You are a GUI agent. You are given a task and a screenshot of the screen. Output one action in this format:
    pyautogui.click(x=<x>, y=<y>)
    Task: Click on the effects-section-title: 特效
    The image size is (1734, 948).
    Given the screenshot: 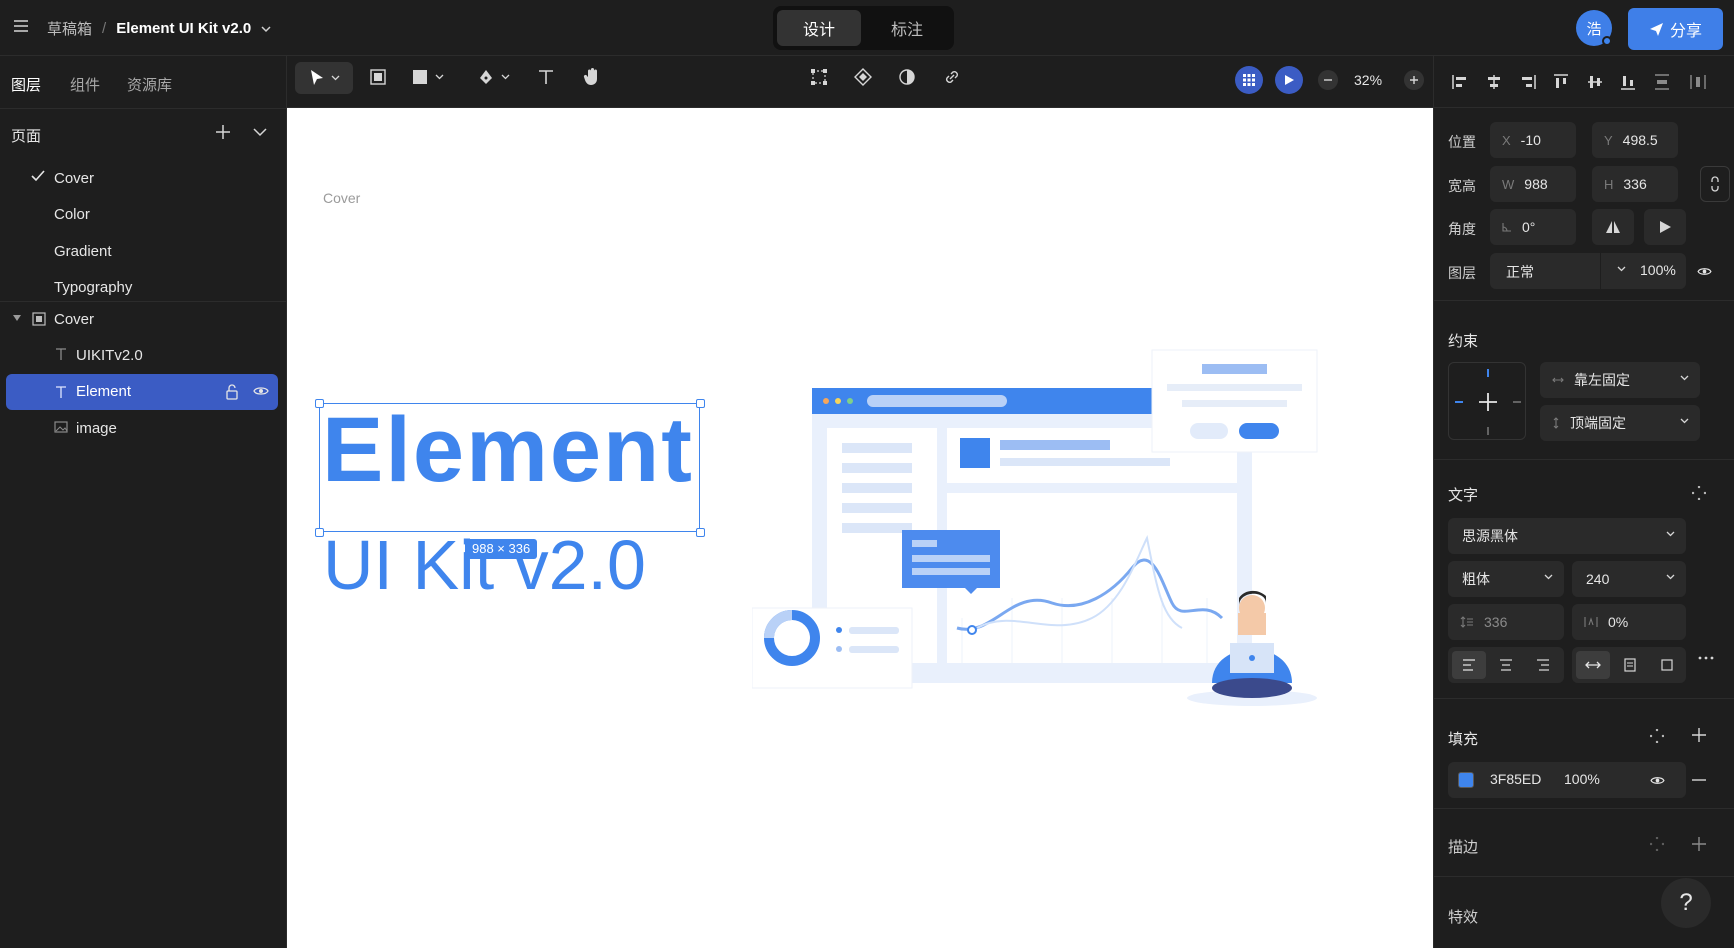 What is the action you would take?
    pyautogui.click(x=1463, y=917)
    